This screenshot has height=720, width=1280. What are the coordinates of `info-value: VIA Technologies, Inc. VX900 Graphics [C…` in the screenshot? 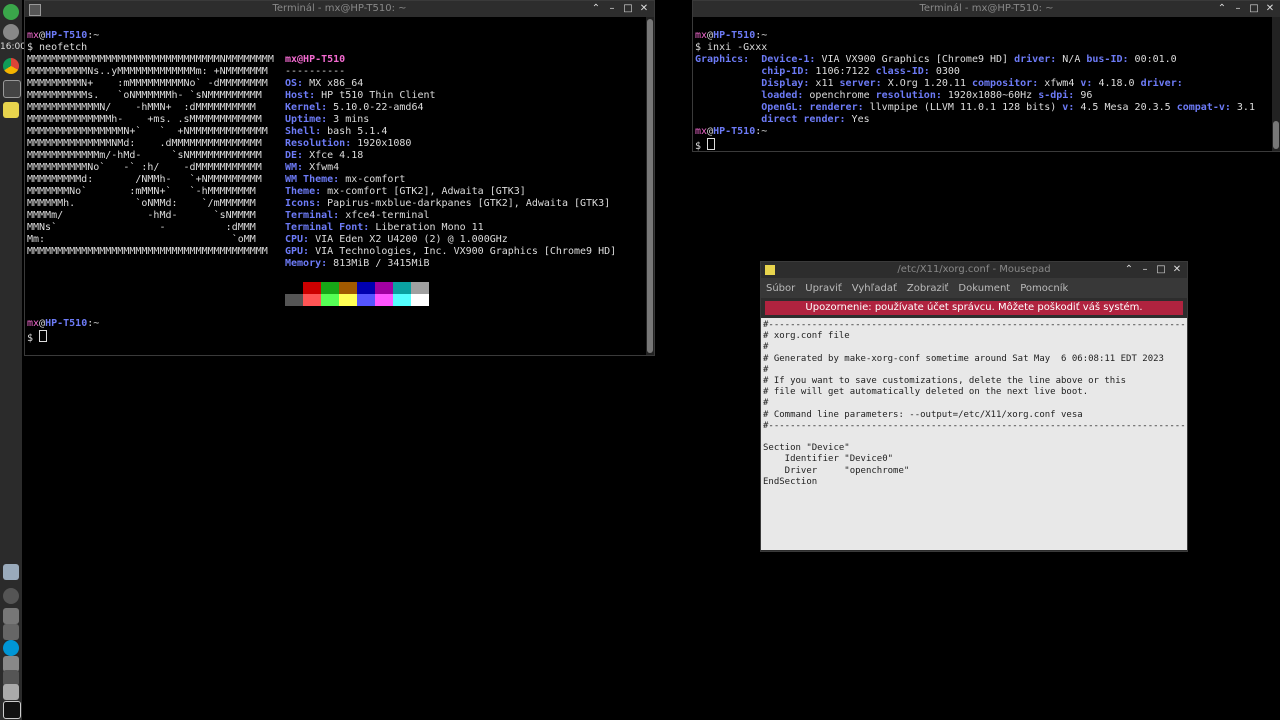 It's located at (463, 251).